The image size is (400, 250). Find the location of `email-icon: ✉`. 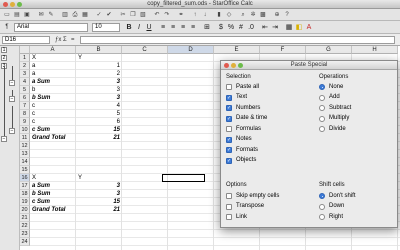

email-icon: ✉ is located at coordinates (41, 15).